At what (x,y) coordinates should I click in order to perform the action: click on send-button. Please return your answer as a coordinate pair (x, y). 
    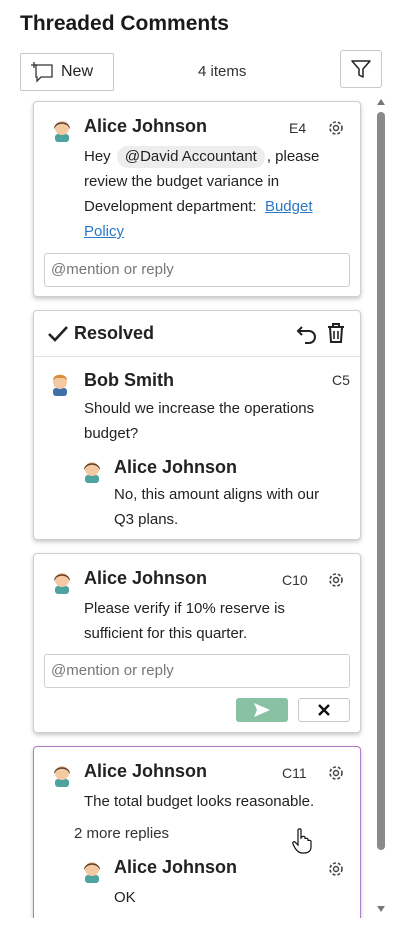
    Looking at the image, I should click on (262, 710).